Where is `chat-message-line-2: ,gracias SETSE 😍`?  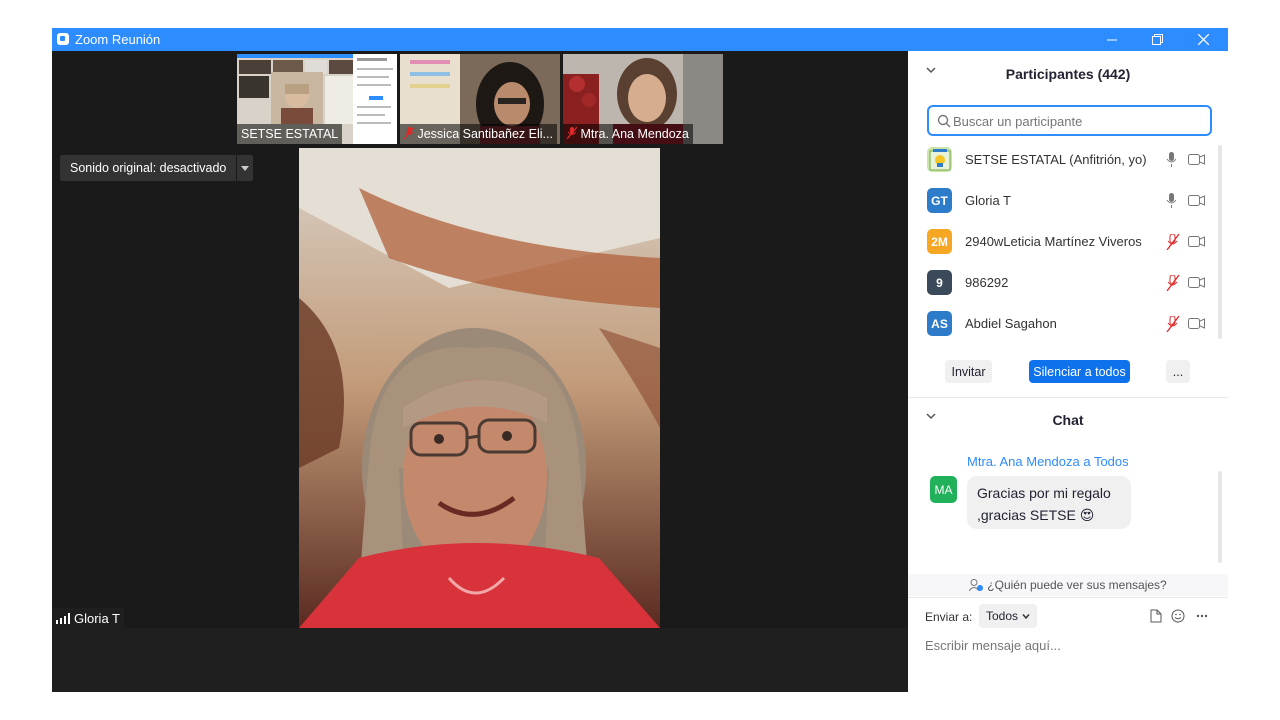
chat-message-line-2: ,gracias SETSE 😍 is located at coordinates (1036, 515).